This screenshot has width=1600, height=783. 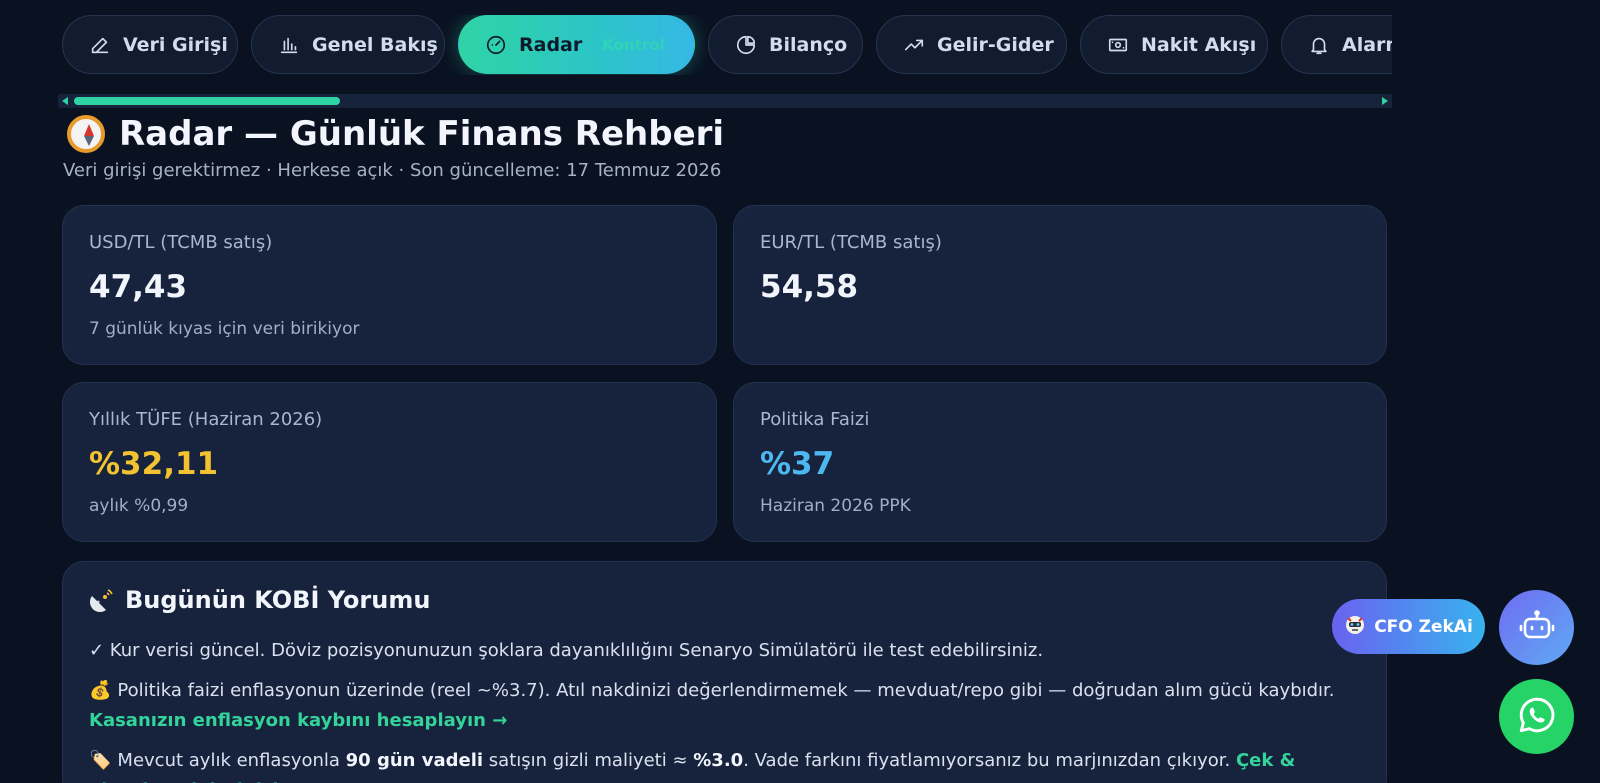 What do you see at coordinates (725, 101) in the screenshot?
I see `tab-scrollbar` at bounding box center [725, 101].